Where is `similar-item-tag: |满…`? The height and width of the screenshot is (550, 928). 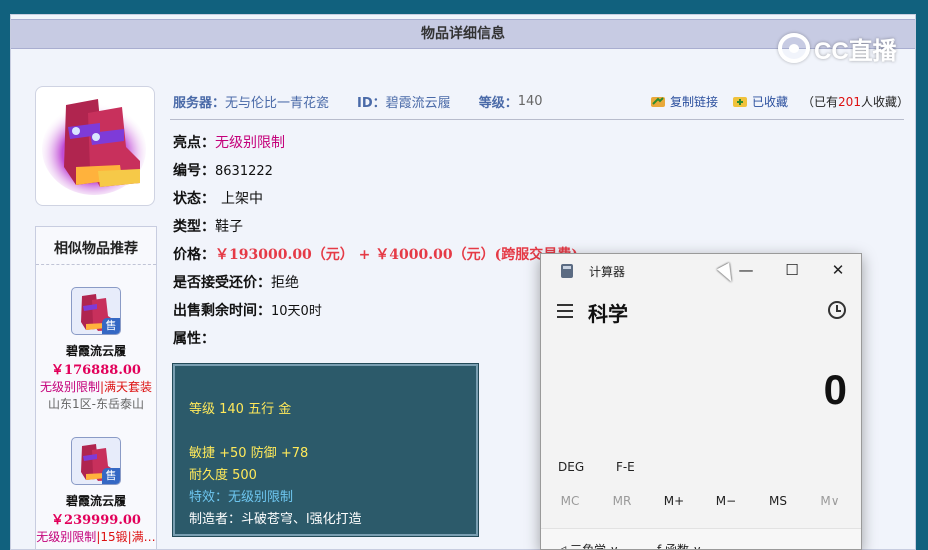 similar-item-tag: |满… is located at coordinates (141, 537).